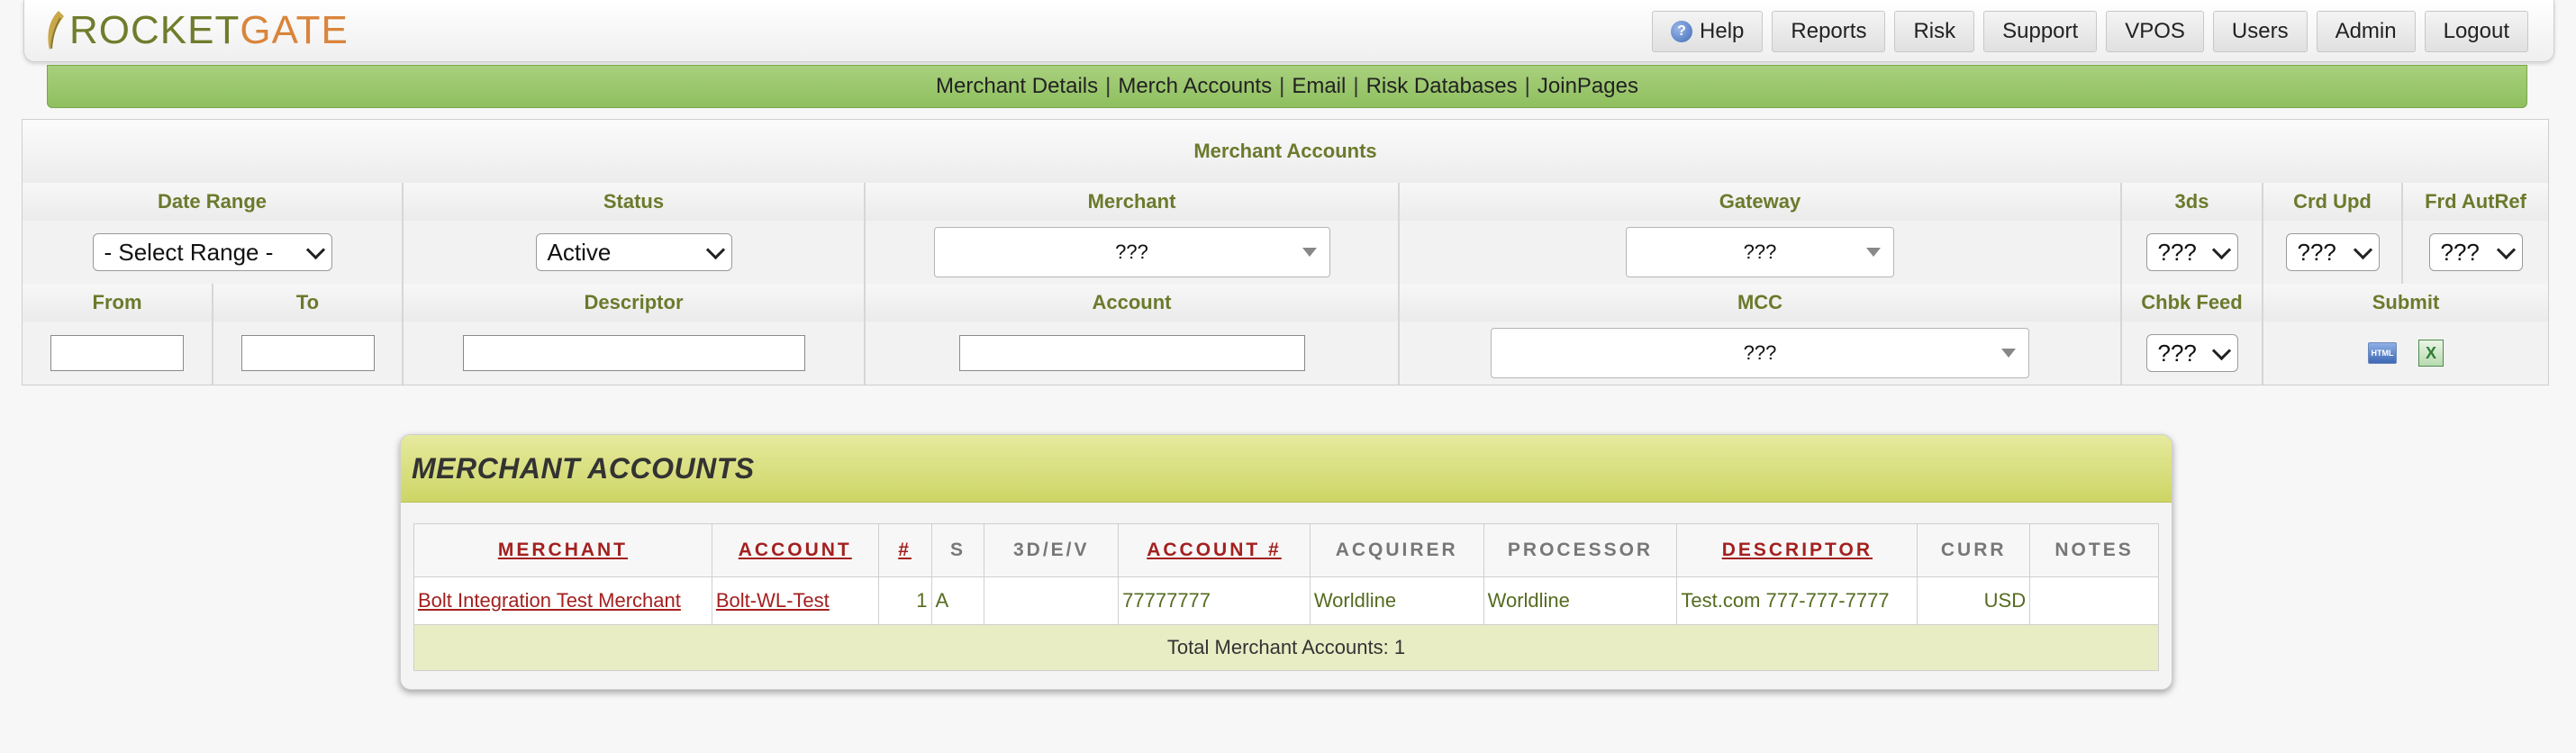  Describe the element at coordinates (2431, 353) in the screenshot. I see `excel-export-icon: X` at that location.